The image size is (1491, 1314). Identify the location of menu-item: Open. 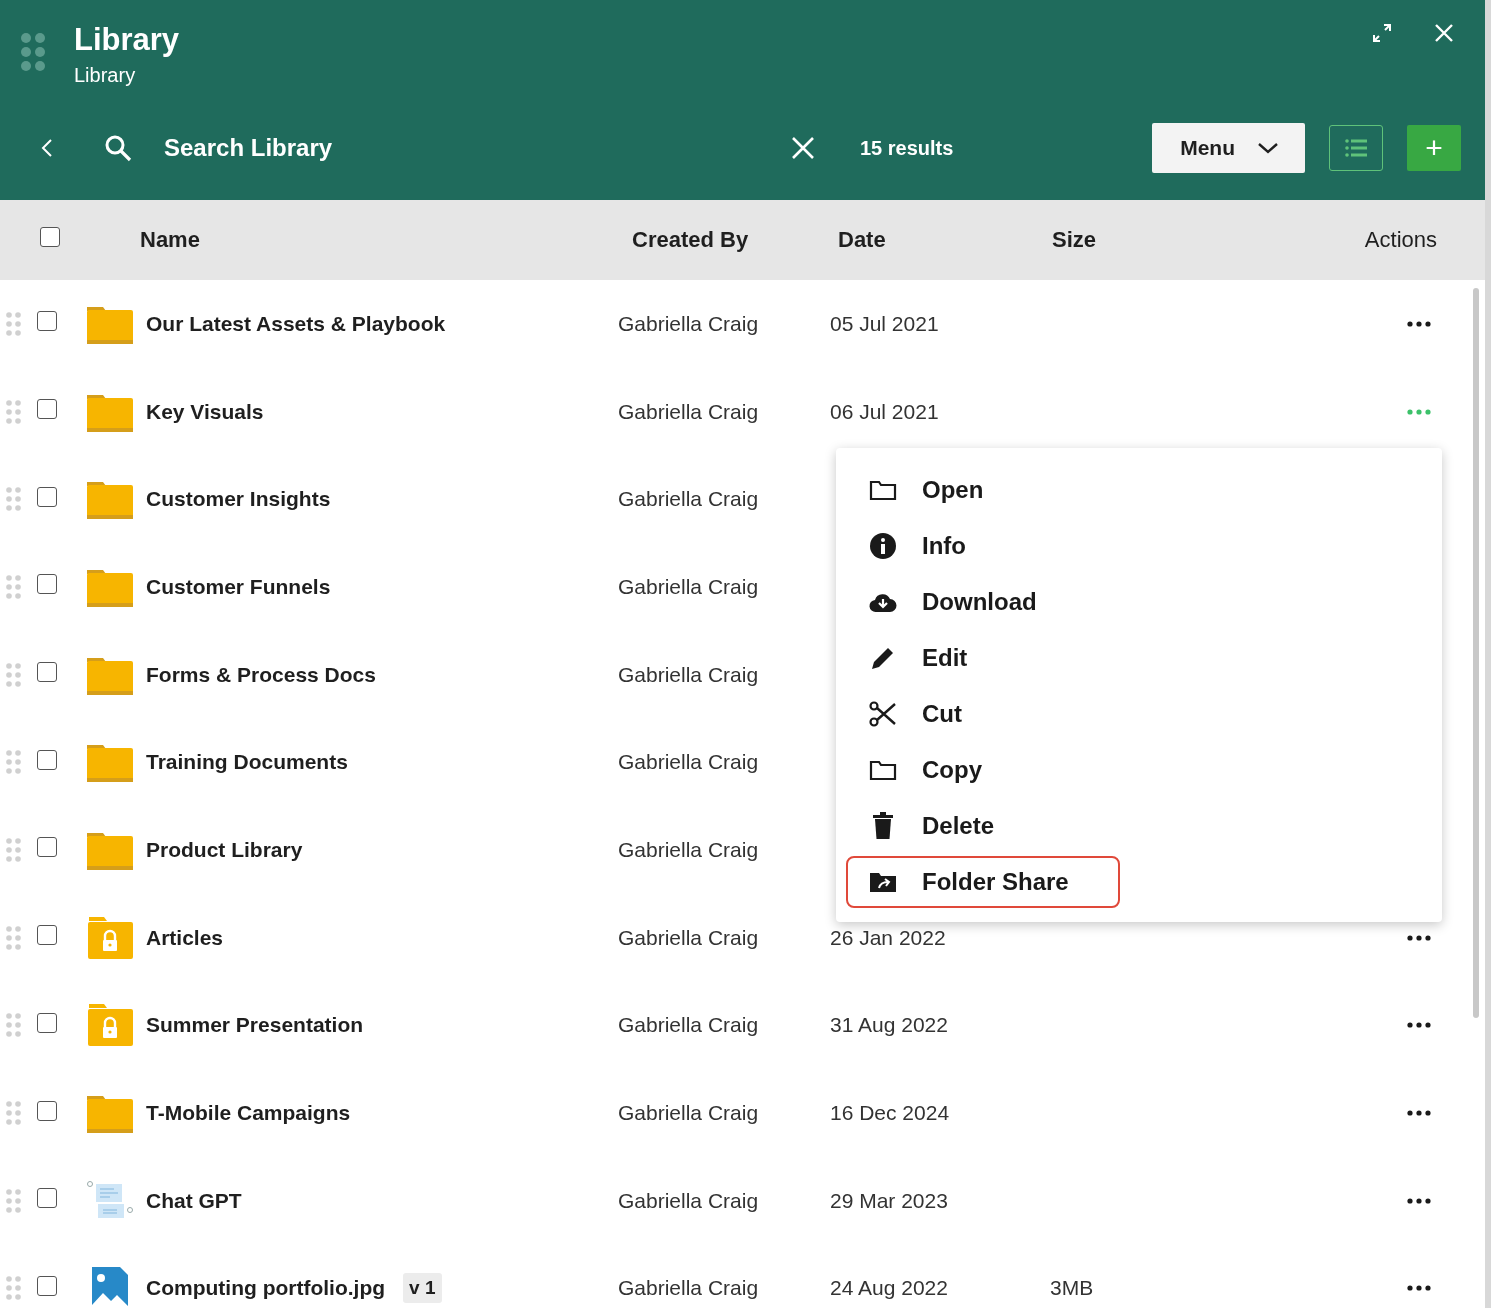
(983, 490).